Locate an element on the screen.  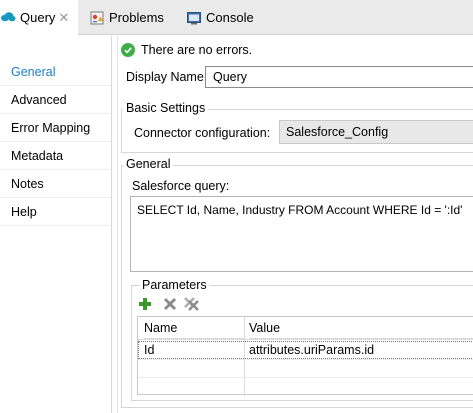
column-header-value: Value is located at coordinates (361, 328).